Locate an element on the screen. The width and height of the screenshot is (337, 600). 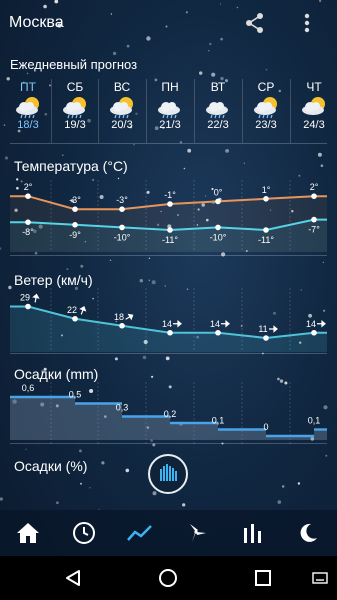
recents-square-icon is located at coordinates (263, 578).